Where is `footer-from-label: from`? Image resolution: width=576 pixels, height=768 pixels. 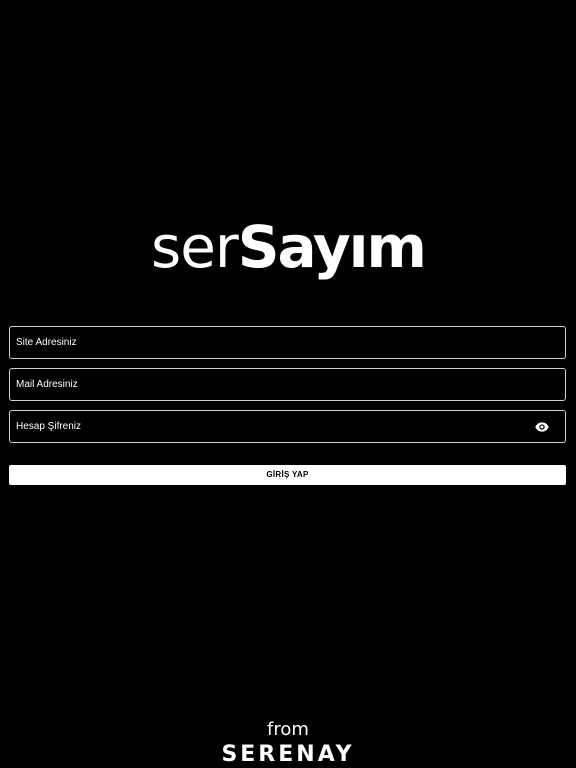 footer-from-label: from is located at coordinates (288, 729).